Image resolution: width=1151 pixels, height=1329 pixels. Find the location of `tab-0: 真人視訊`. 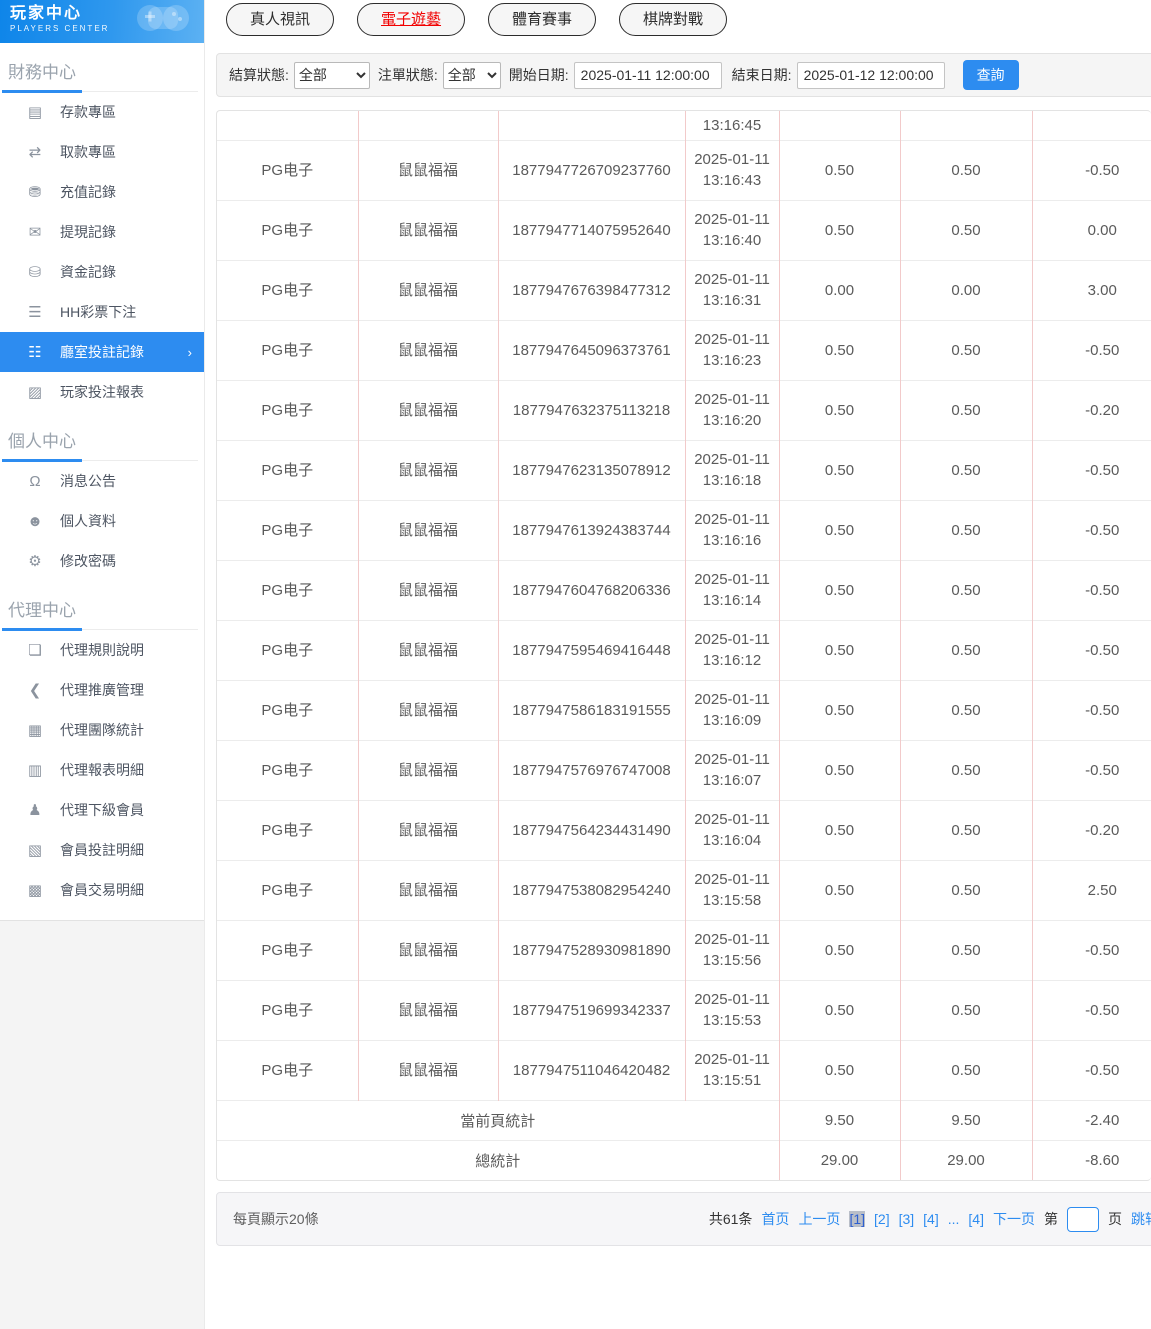

tab-0: 真人視訊 is located at coordinates (280, 19).